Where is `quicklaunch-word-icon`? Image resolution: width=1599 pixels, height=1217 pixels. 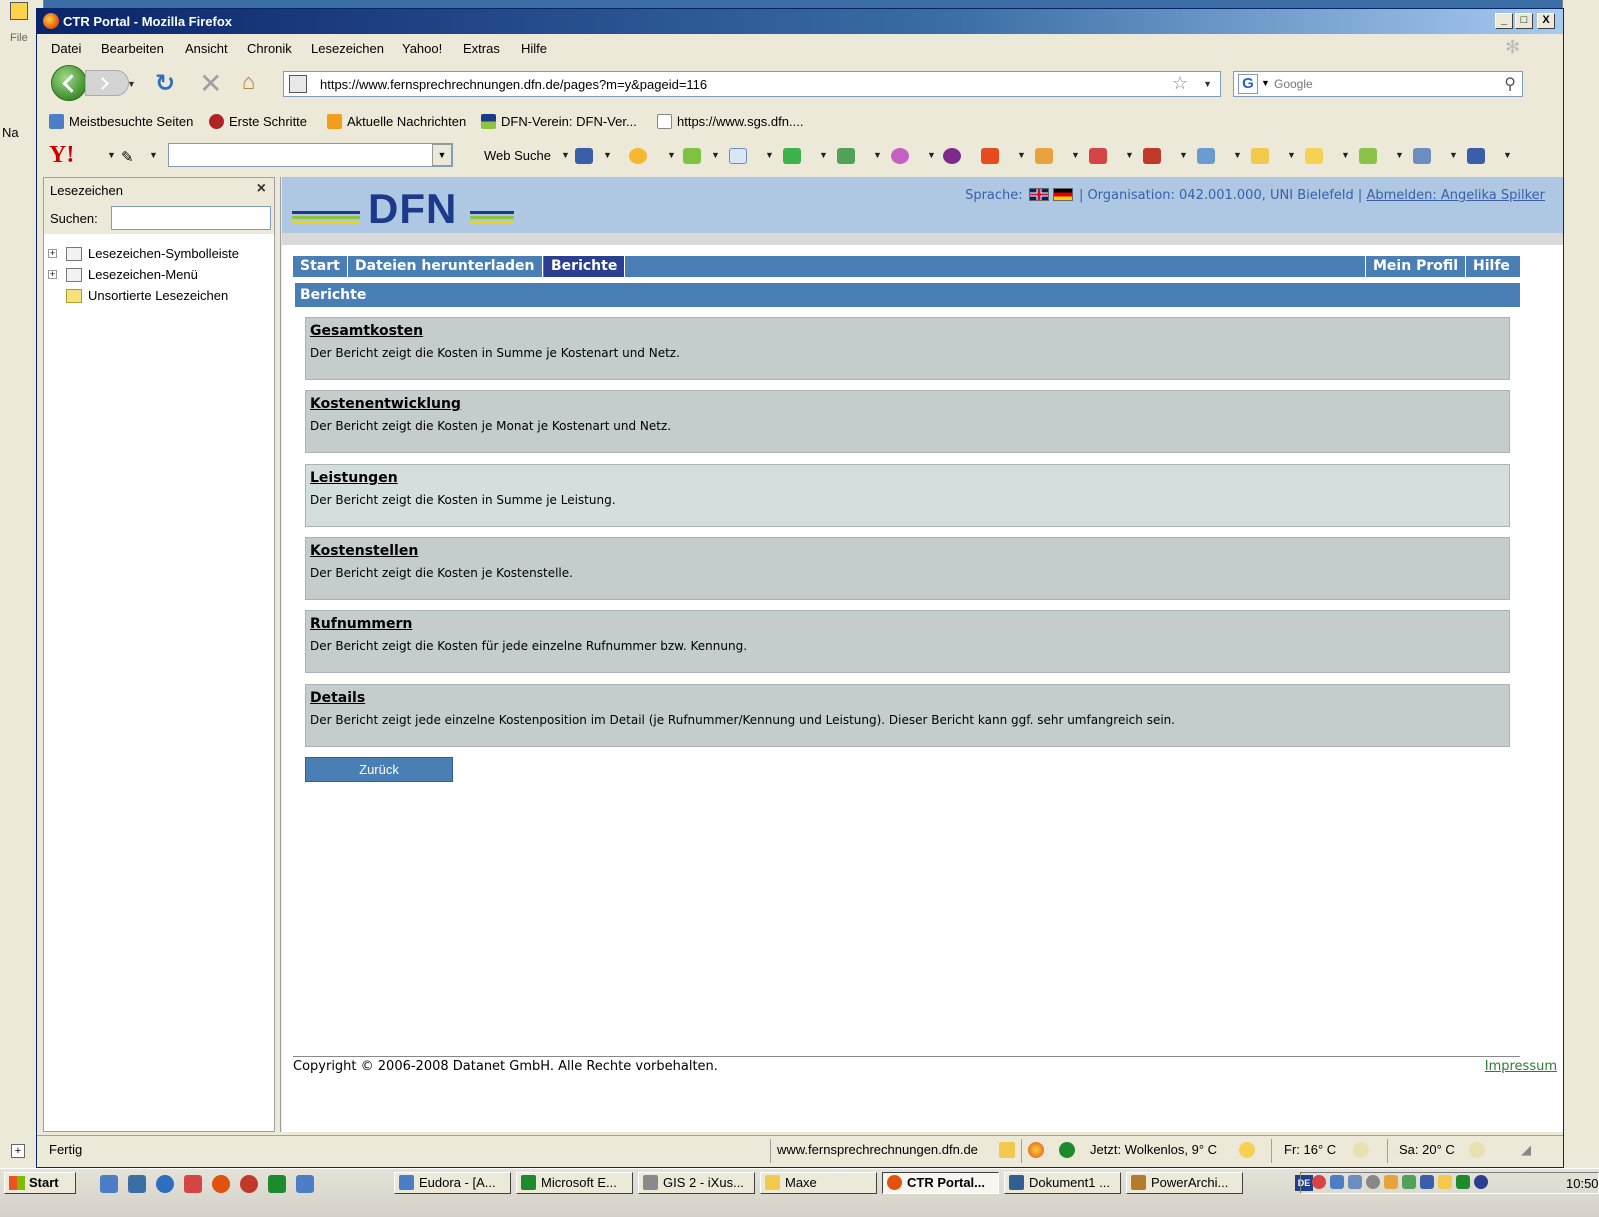 quicklaunch-word-icon is located at coordinates (305, 1184).